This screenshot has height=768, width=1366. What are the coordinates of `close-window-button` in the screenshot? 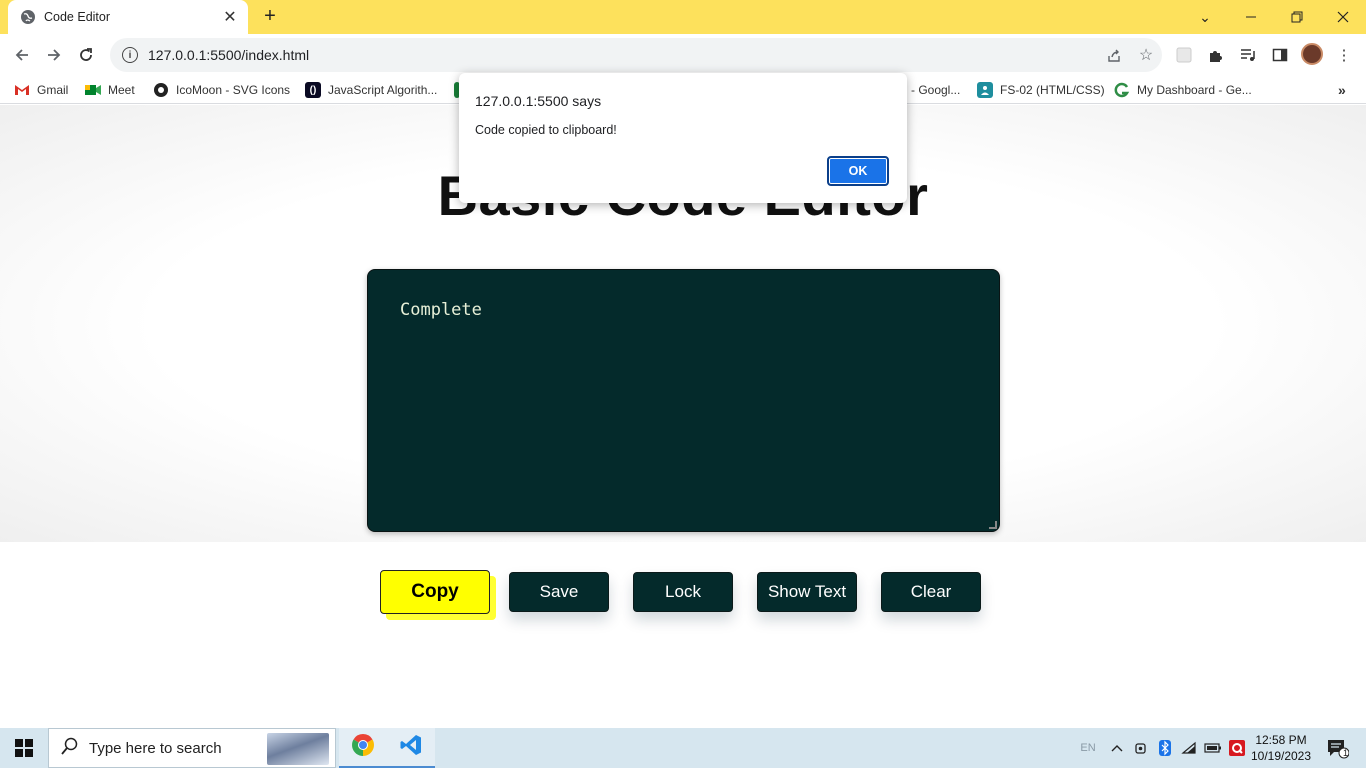 It's located at (1343, 17).